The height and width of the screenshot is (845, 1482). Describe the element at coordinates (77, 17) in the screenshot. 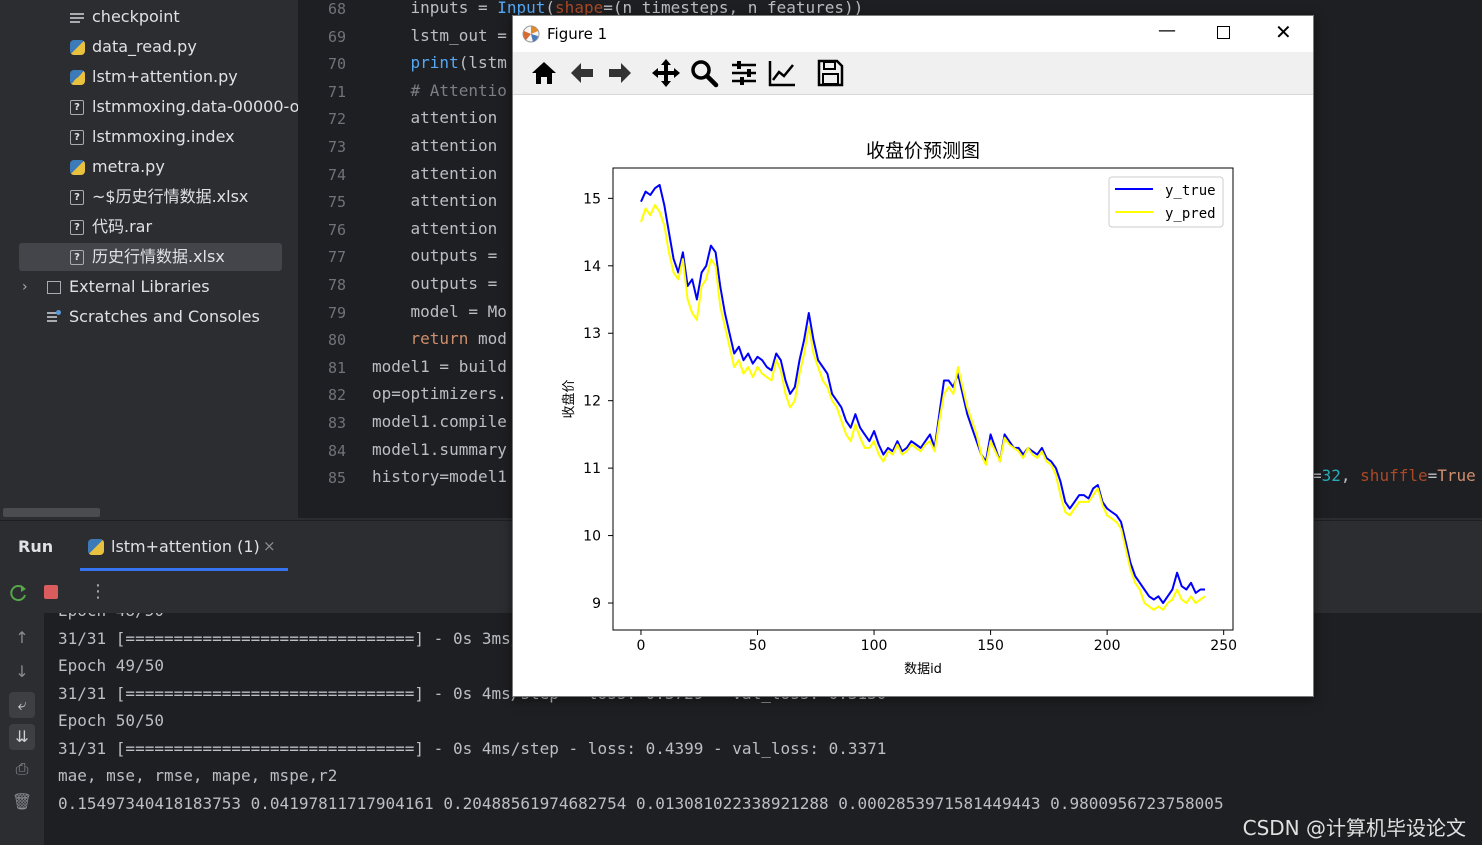

I see `document-icon` at that location.